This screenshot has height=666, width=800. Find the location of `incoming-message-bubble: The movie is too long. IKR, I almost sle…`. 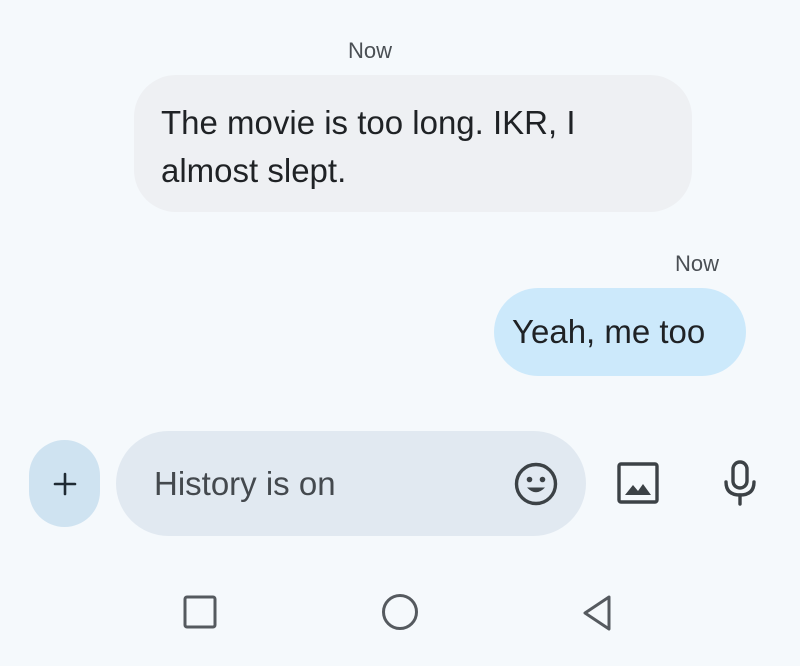

incoming-message-bubble: The movie is too long. IKR, I almost sle… is located at coordinates (413, 143).